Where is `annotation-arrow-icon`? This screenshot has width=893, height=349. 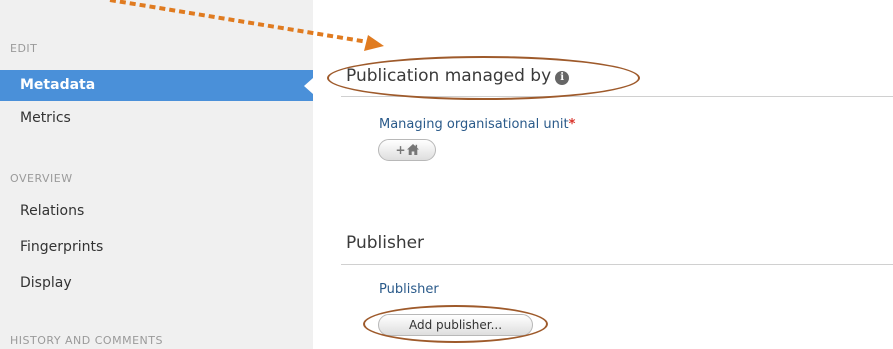 annotation-arrow-icon is located at coordinates (246, 25).